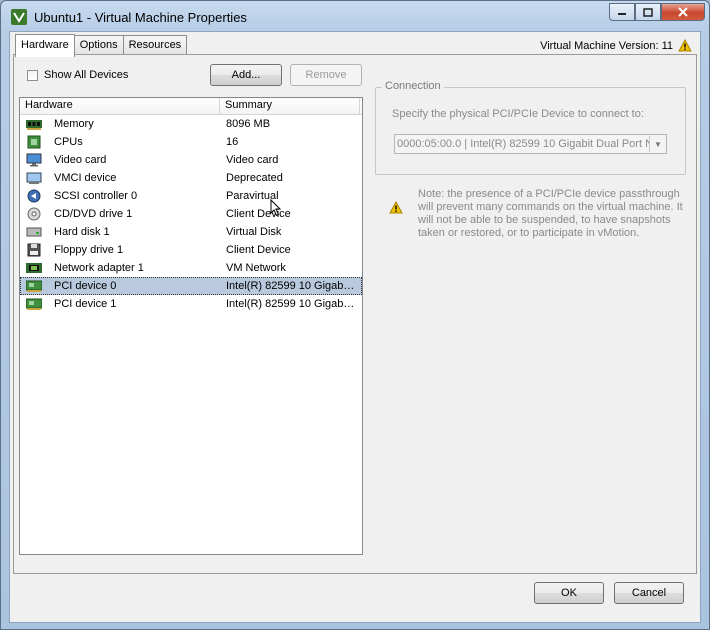 The height and width of the screenshot is (630, 710). I want to click on show-all-devices-checkbox, so click(32, 75).